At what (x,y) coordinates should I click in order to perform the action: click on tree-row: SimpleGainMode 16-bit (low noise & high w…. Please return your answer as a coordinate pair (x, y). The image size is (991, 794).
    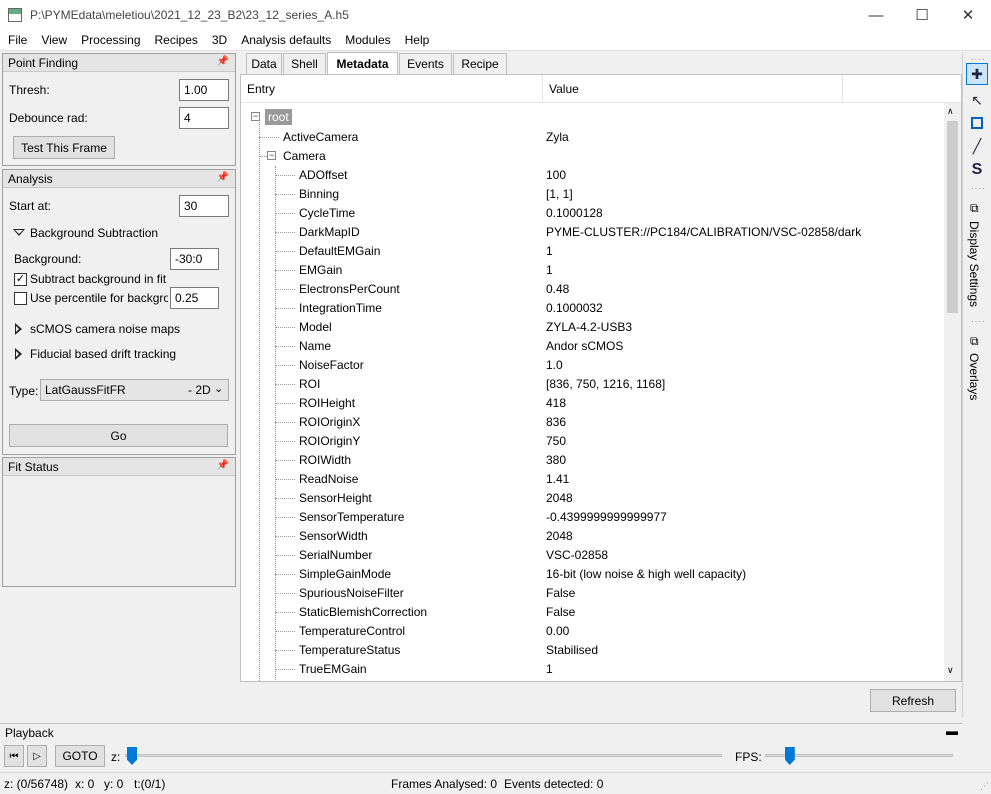
    Looking at the image, I should click on (591, 574).